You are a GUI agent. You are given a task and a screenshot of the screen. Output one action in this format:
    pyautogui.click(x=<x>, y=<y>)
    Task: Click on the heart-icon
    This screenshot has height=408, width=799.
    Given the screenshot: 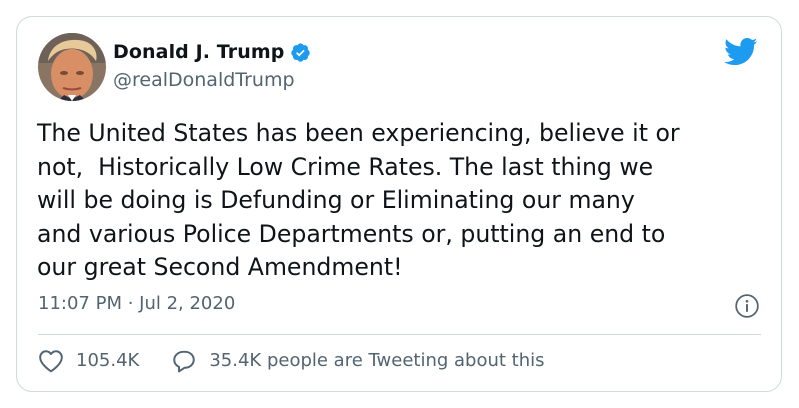 What is the action you would take?
    pyautogui.click(x=51, y=361)
    